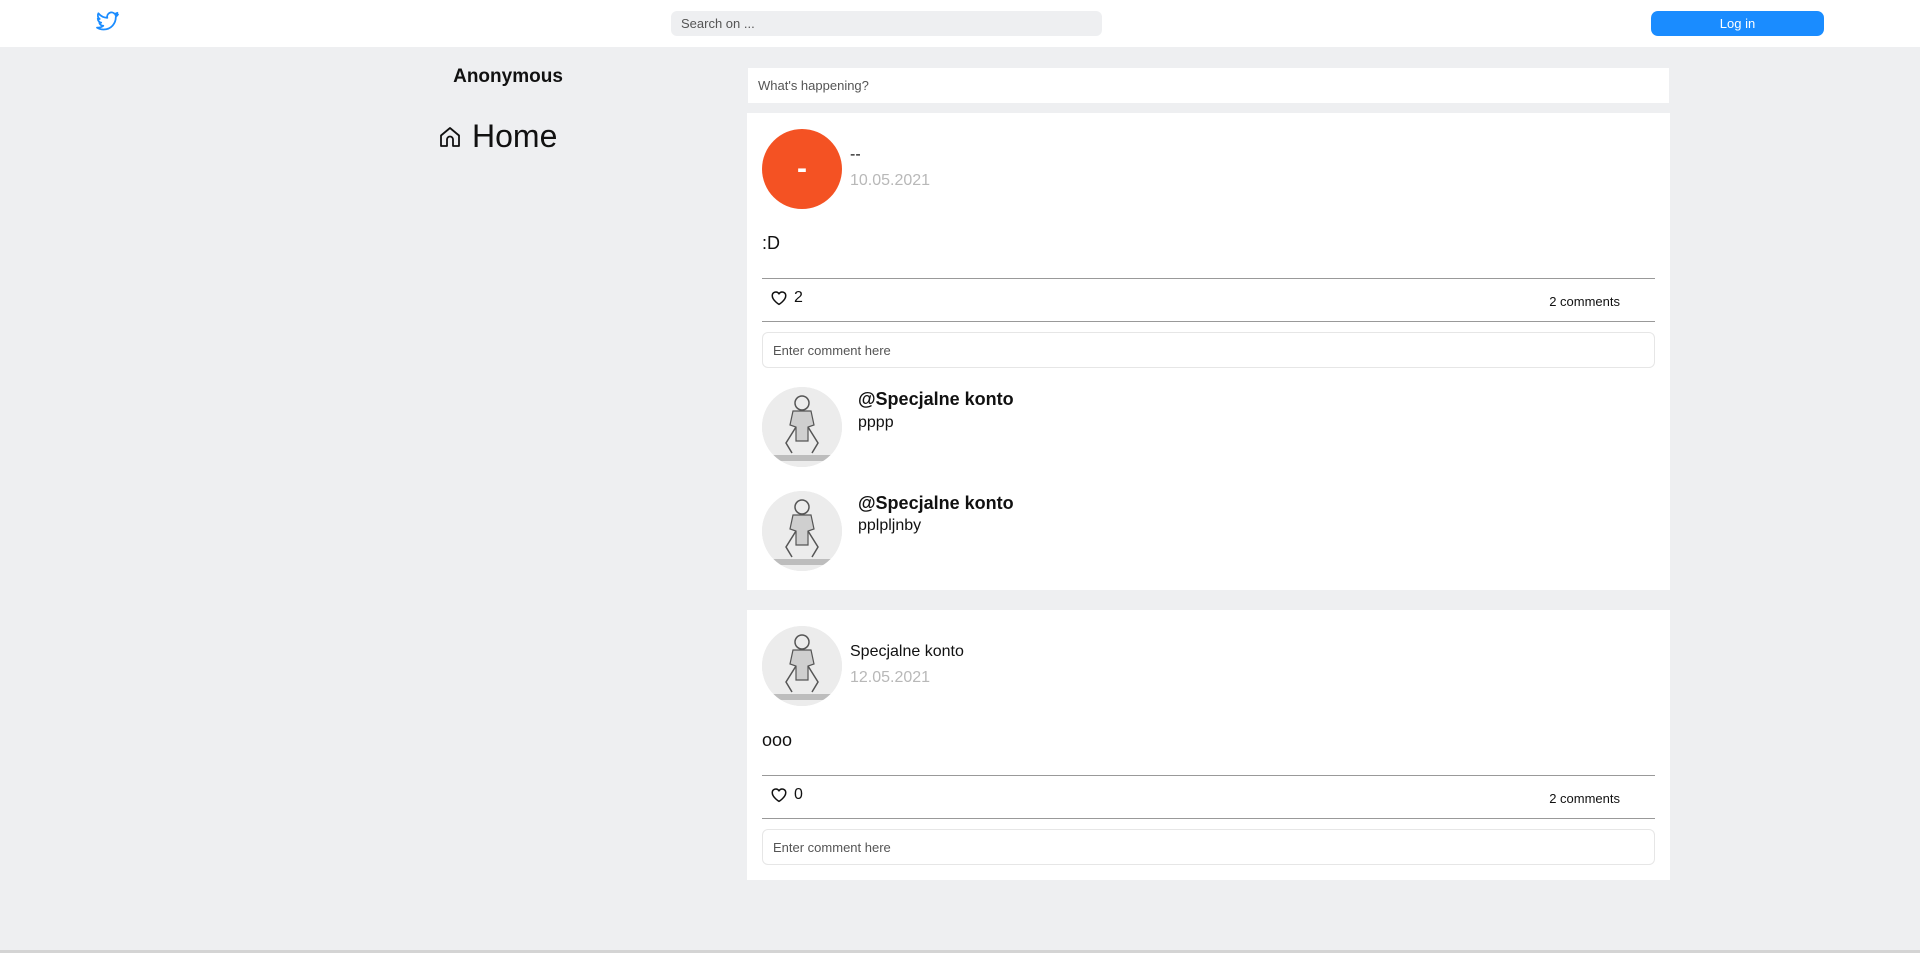 Image resolution: width=1920 pixels, height=953 pixels. What do you see at coordinates (108, 22) in the screenshot?
I see `twitter-bird-icon` at bounding box center [108, 22].